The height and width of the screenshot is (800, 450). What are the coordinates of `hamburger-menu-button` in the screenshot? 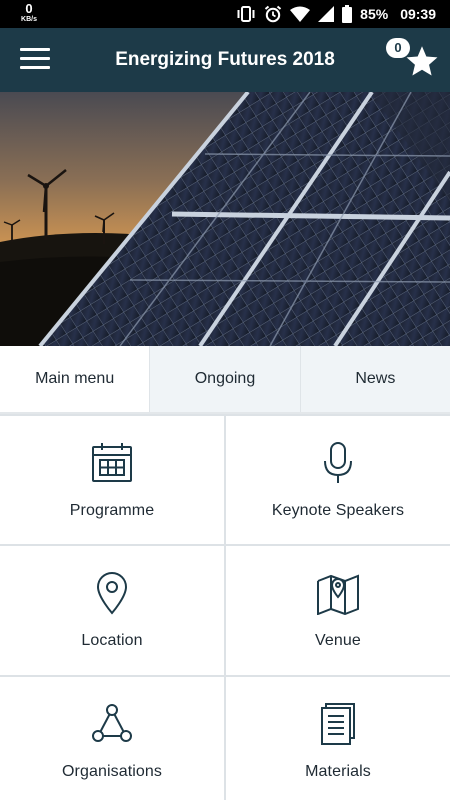 It's located at (35, 60).